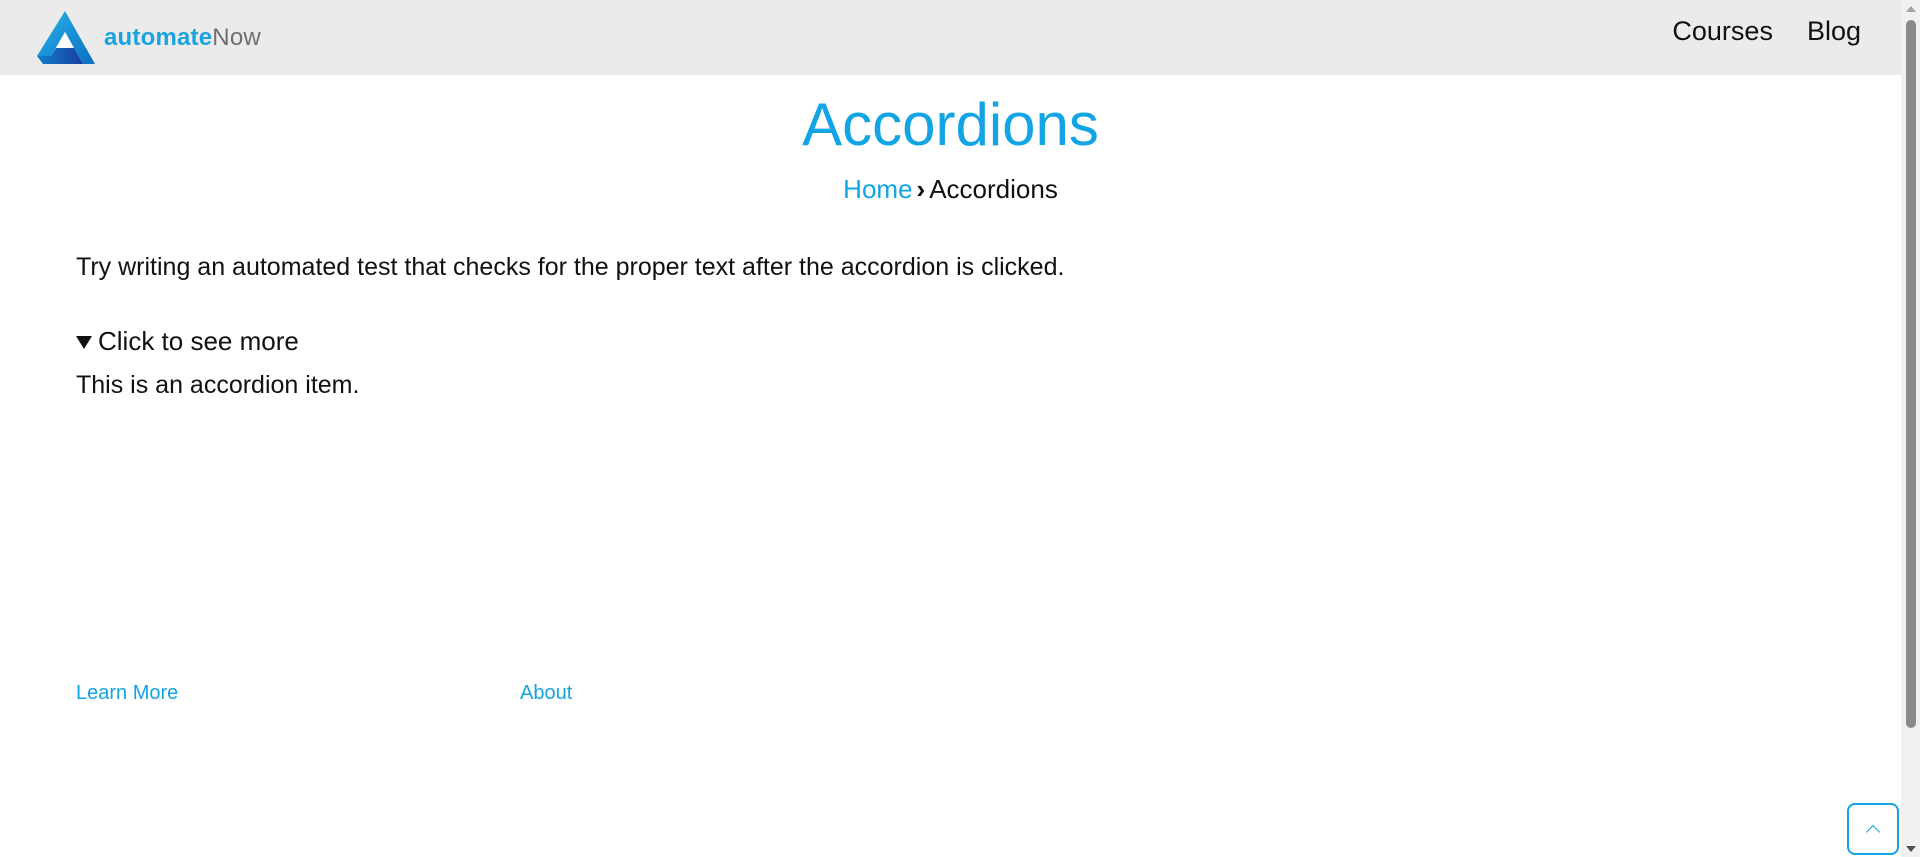 The width and height of the screenshot is (1920, 857). Describe the element at coordinates (127, 693) in the screenshot. I see `footer-link-learn-more: Learn More` at that location.